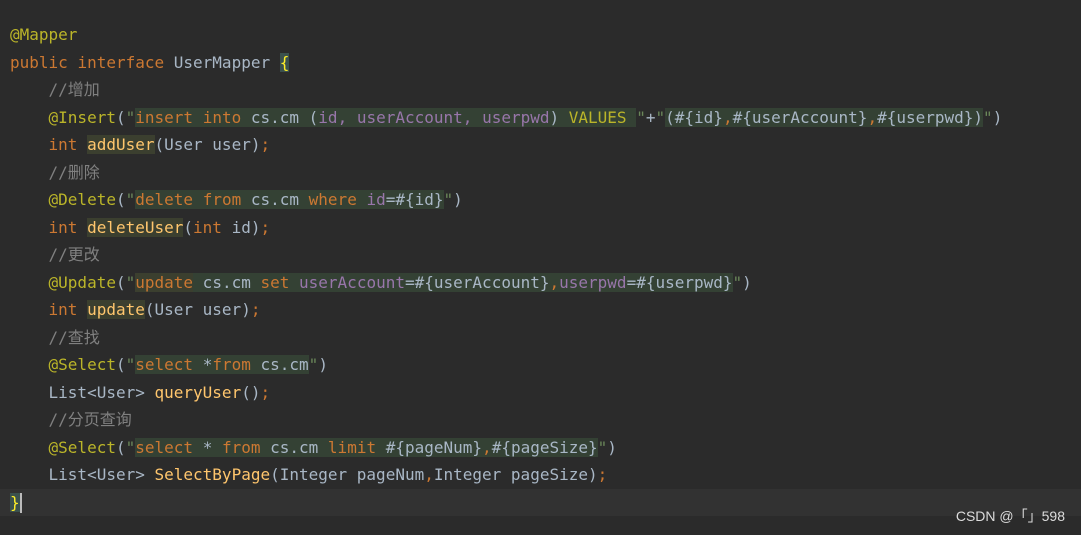 This screenshot has height=535, width=1081. I want to click on code-line: List<User> queryUser();, so click(540, 392).